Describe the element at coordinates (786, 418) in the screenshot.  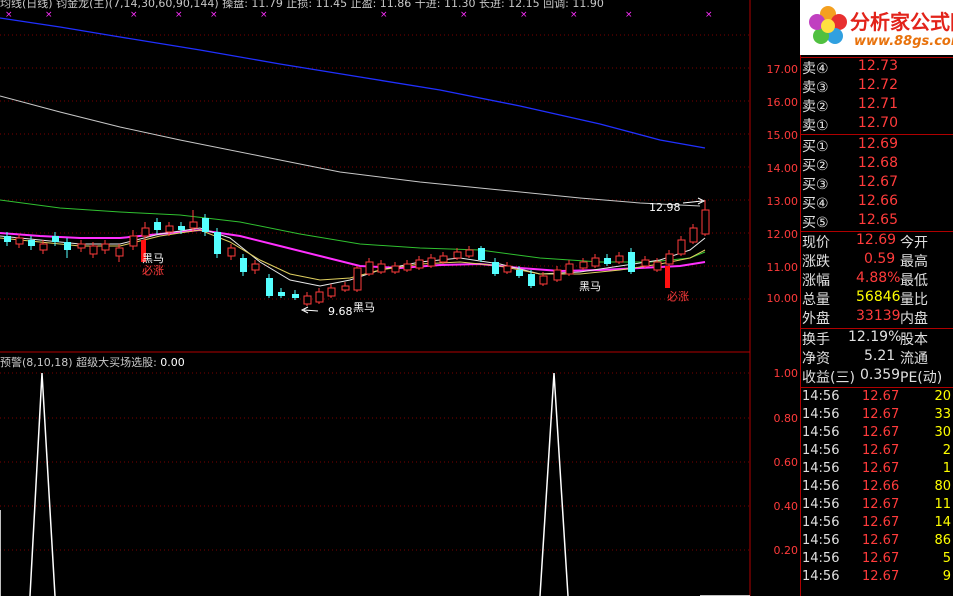
I see `indicator-tick-08: 0.80` at that location.